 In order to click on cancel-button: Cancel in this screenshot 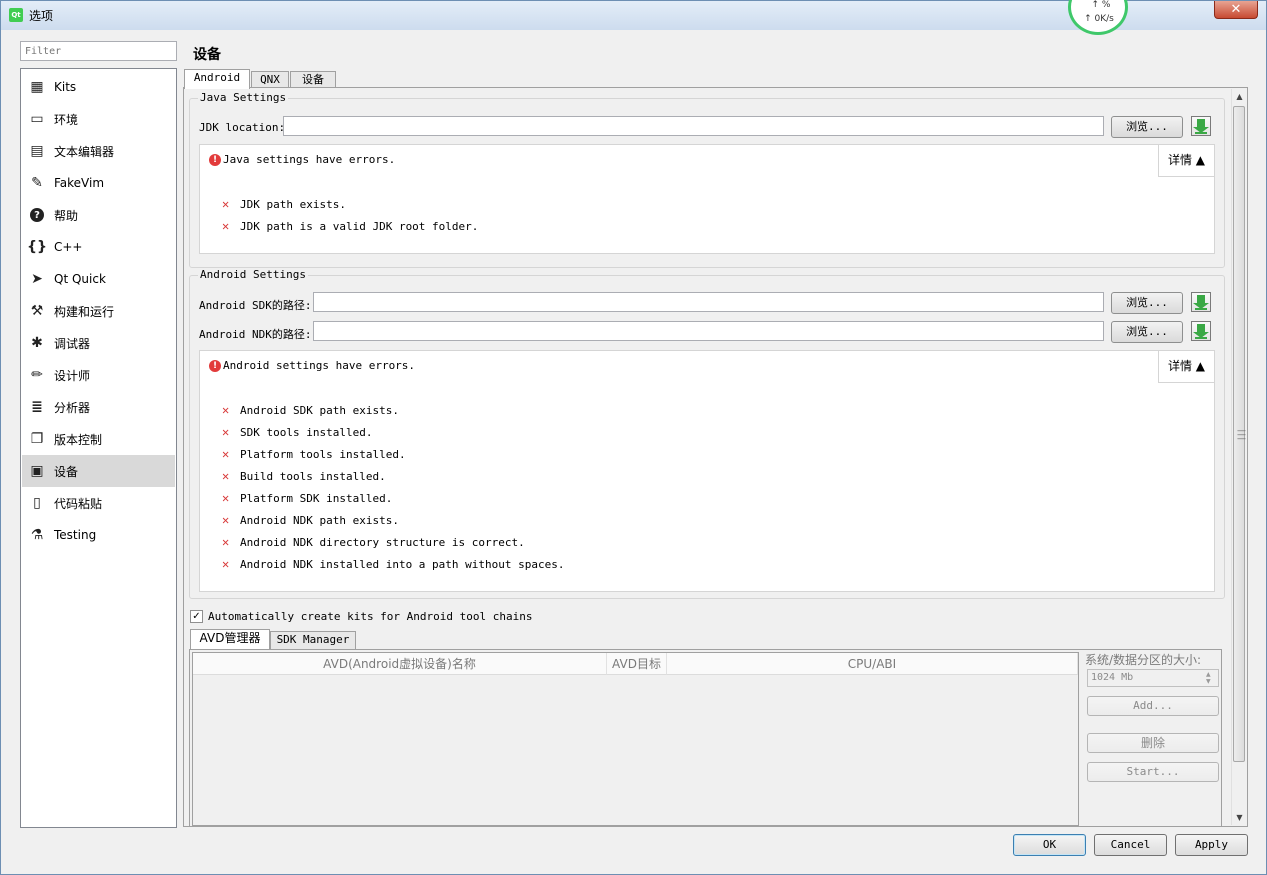, I will do `click(1130, 845)`.